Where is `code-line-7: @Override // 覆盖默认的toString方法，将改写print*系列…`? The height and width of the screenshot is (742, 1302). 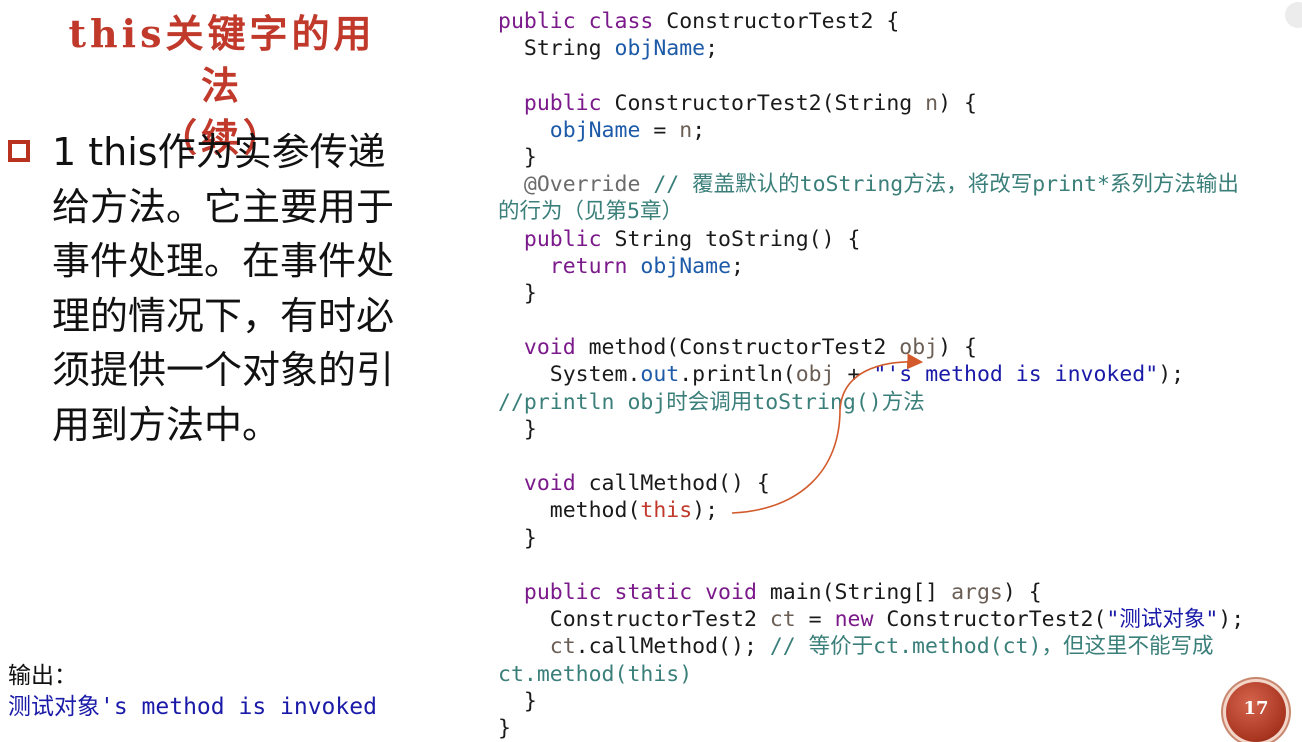 code-line-7: @Override // 覆盖默认的toString方法，将改写print*系列… is located at coordinates (881, 185).